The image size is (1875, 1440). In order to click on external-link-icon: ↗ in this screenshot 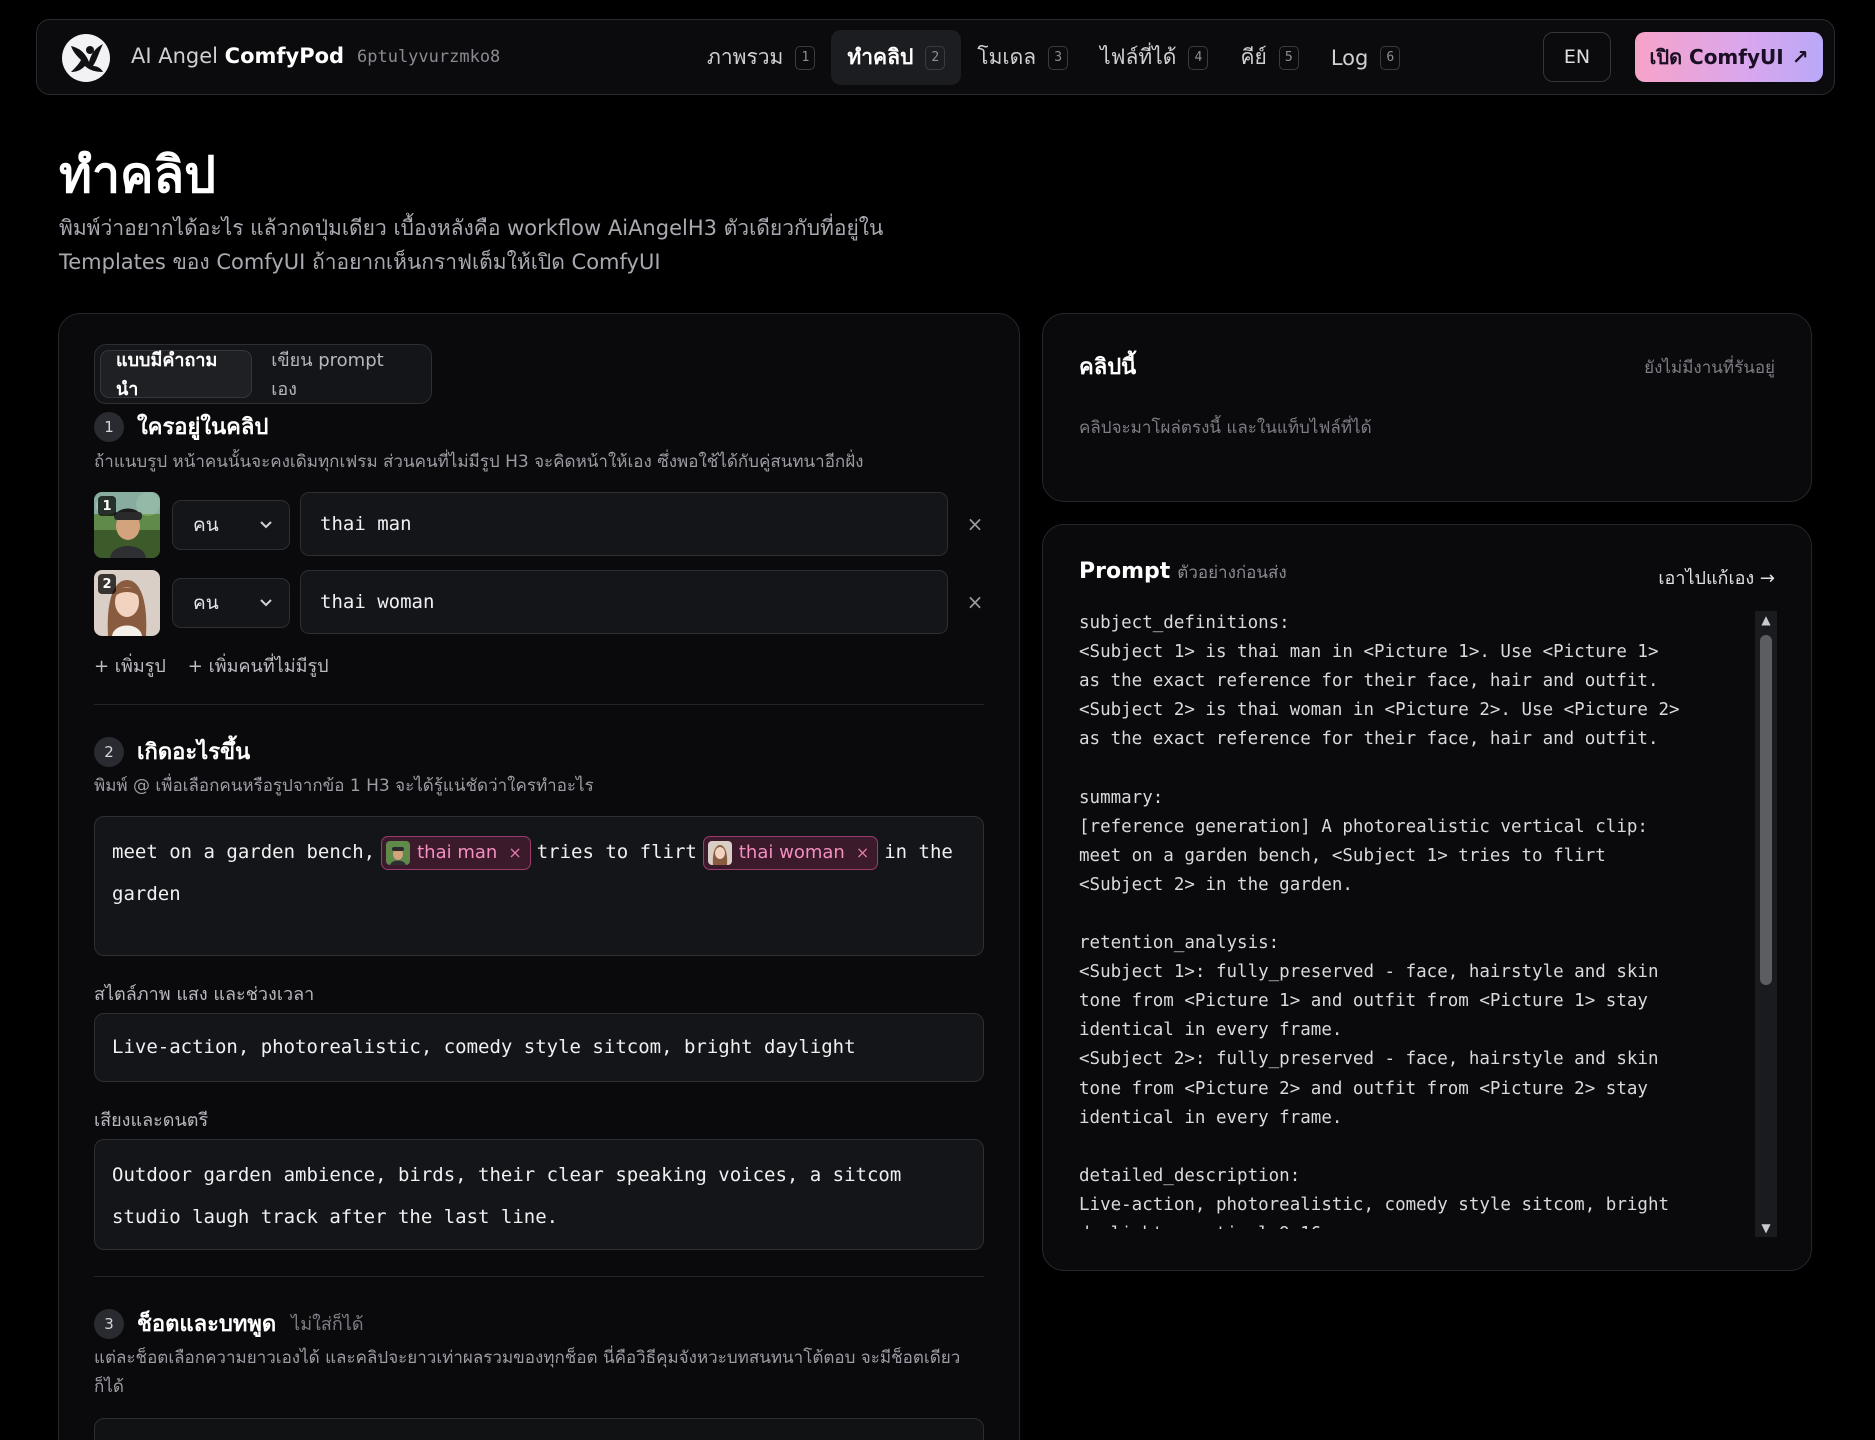, I will do `click(1800, 57)`.